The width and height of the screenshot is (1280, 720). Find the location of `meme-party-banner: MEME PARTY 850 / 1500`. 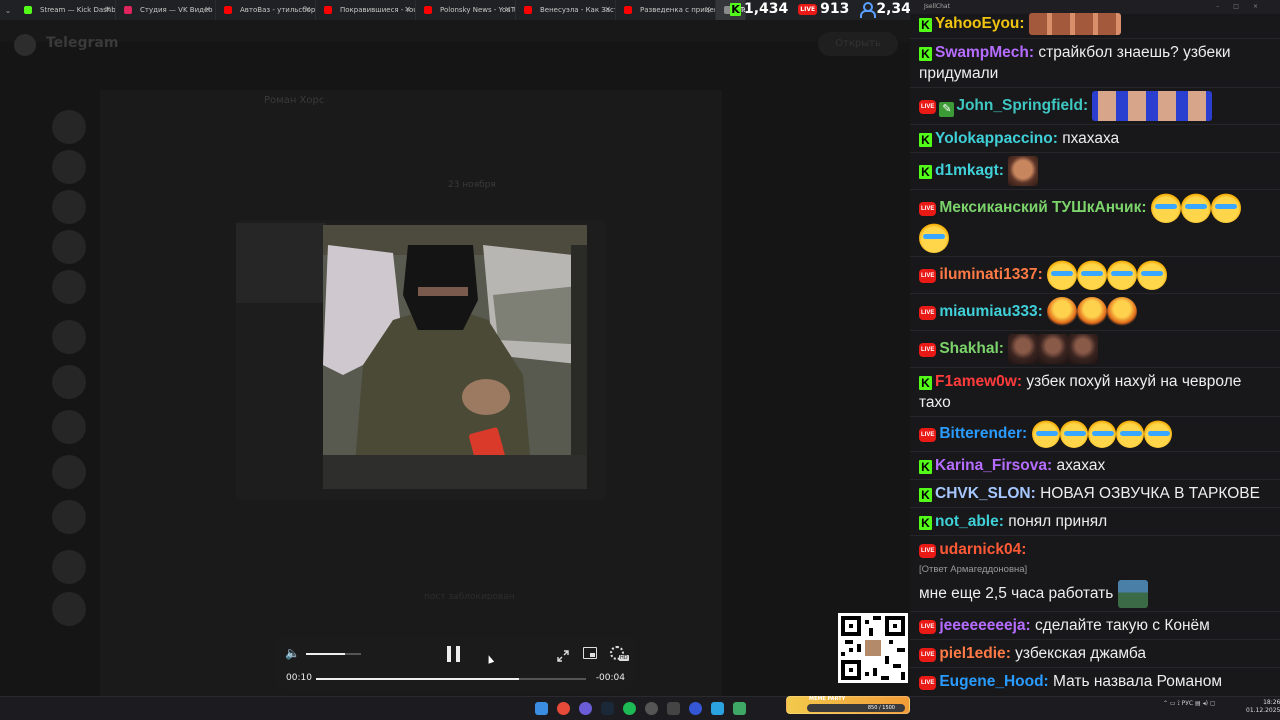

meme-party-banner: MEME PARTY 850 / 1500 is located at coordinates (848, 705).